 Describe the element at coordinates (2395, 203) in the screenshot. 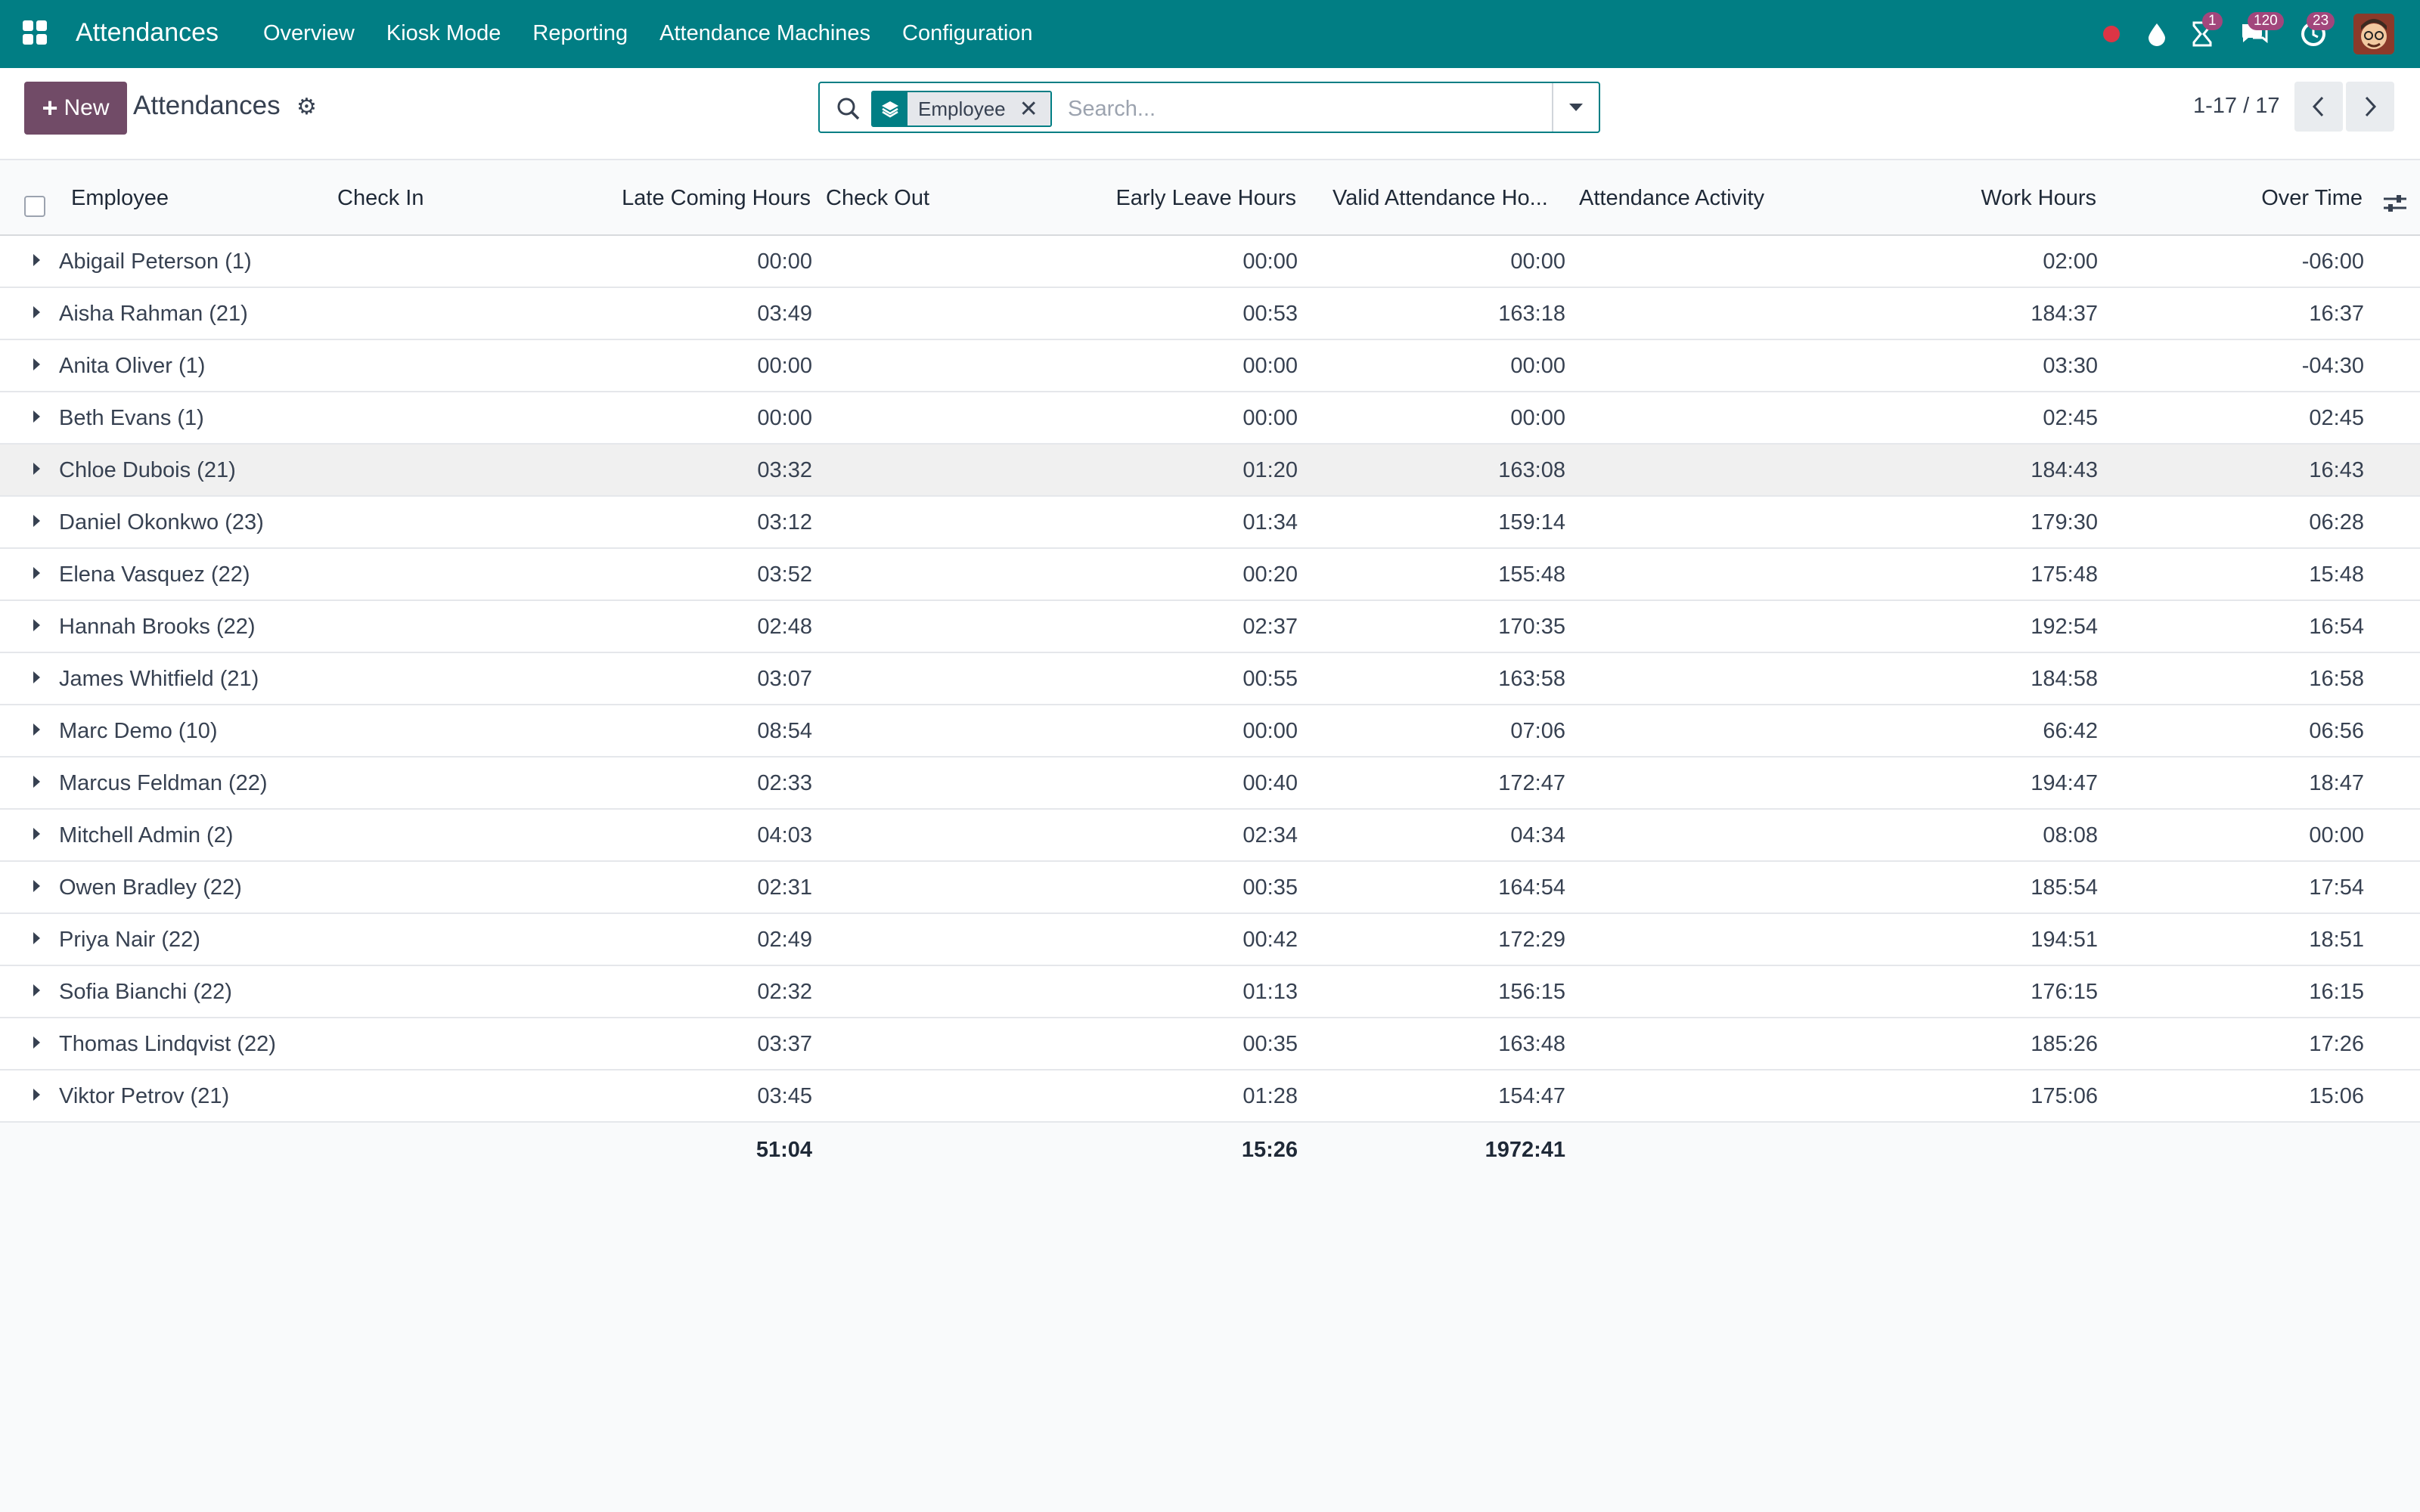

I see `optional-columns-icon` at that location.